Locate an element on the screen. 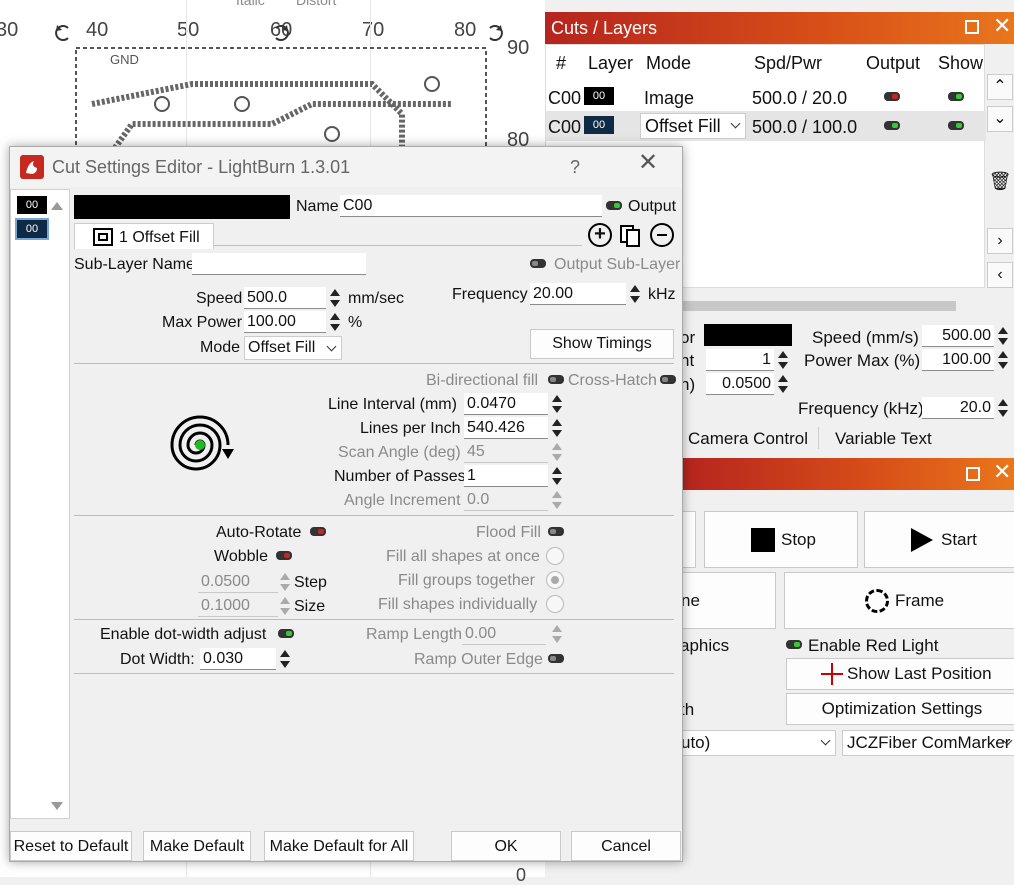 This screenshot has width=1014, height=885. auto-rotate-toggle is located at coordinates (318, 531).